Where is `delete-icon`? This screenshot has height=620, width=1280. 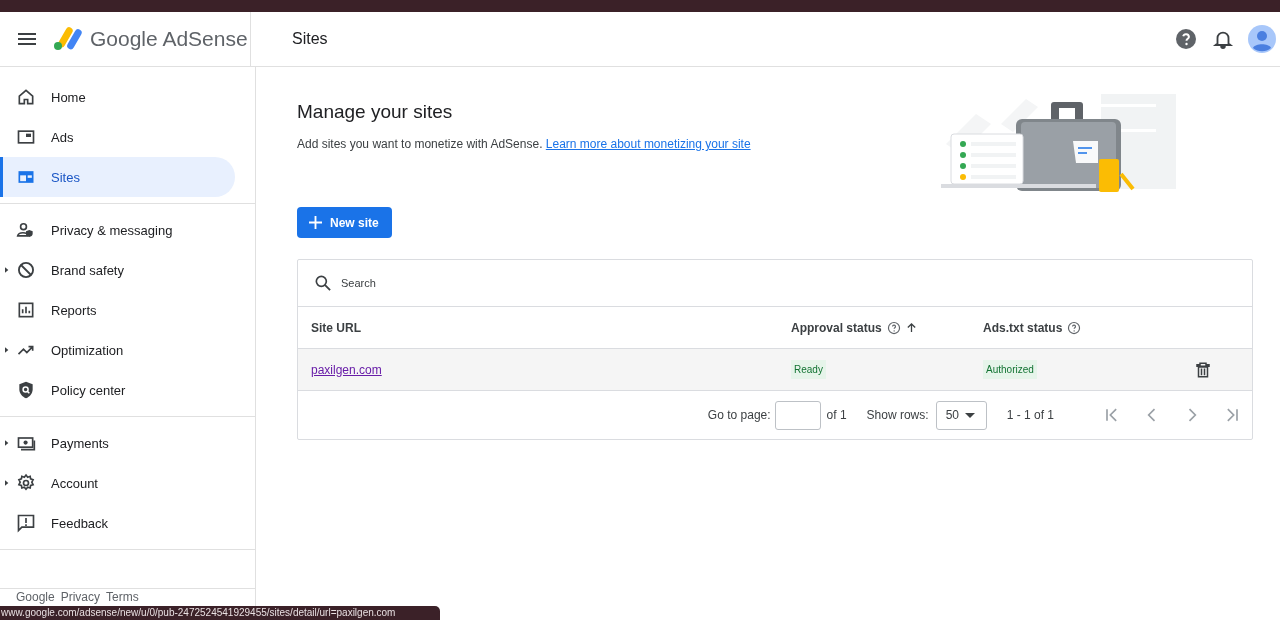 delete-icon is located at coordinates (1203, 369).